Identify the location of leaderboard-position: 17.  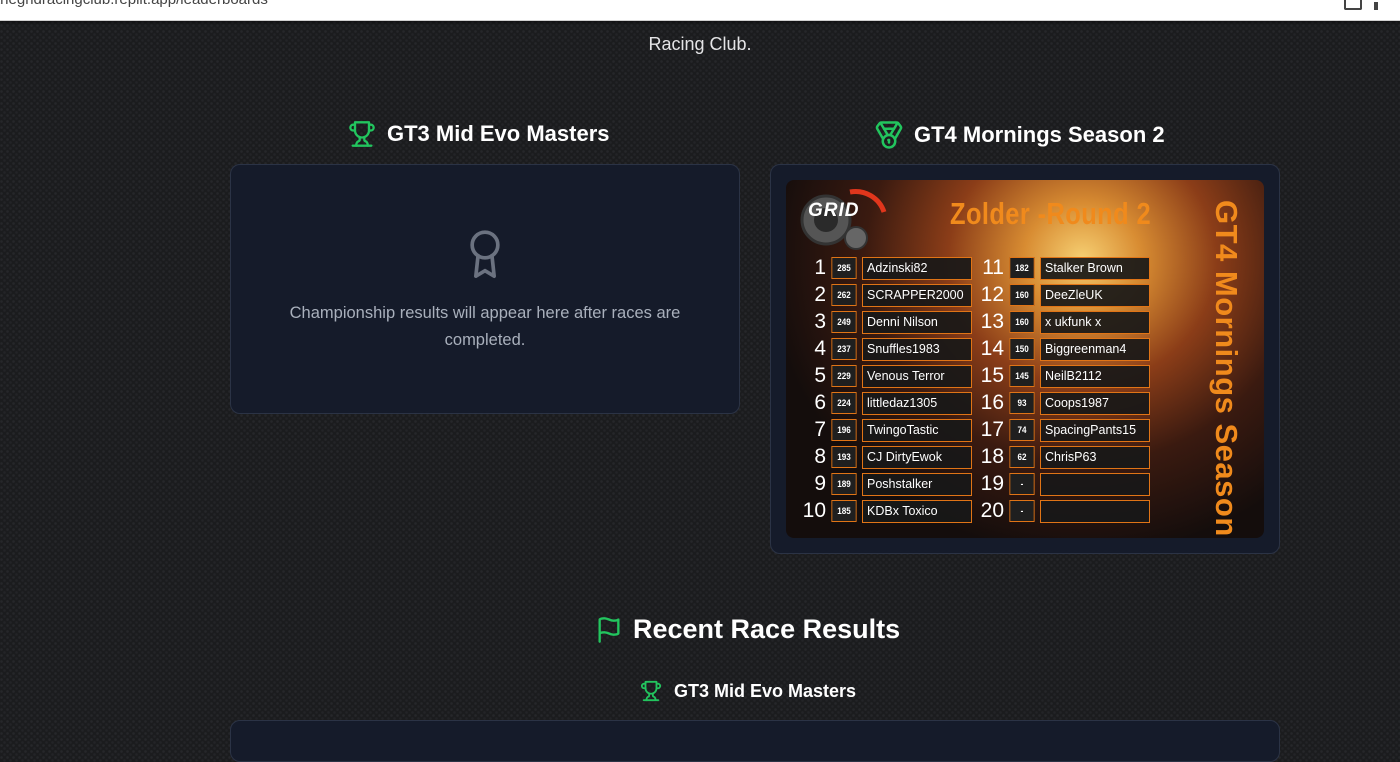
(992, 429).